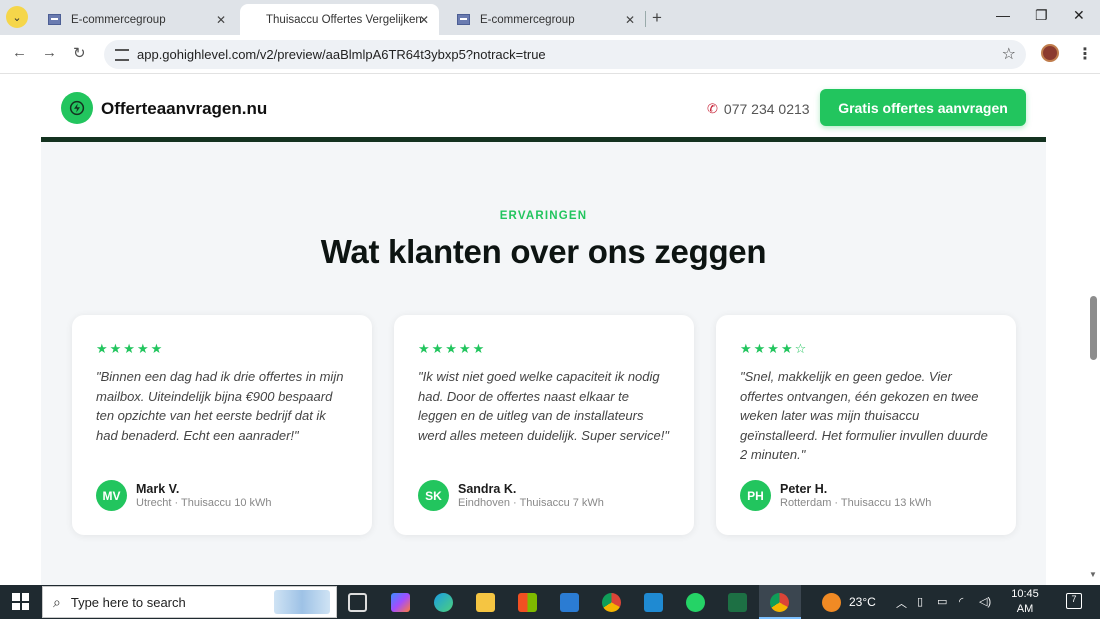 The image size is (1100, 632). What do you see at coordinates (77, 108) in the screenshot?
I see `lightning-logo-icon` at bounding box center [77, 108].